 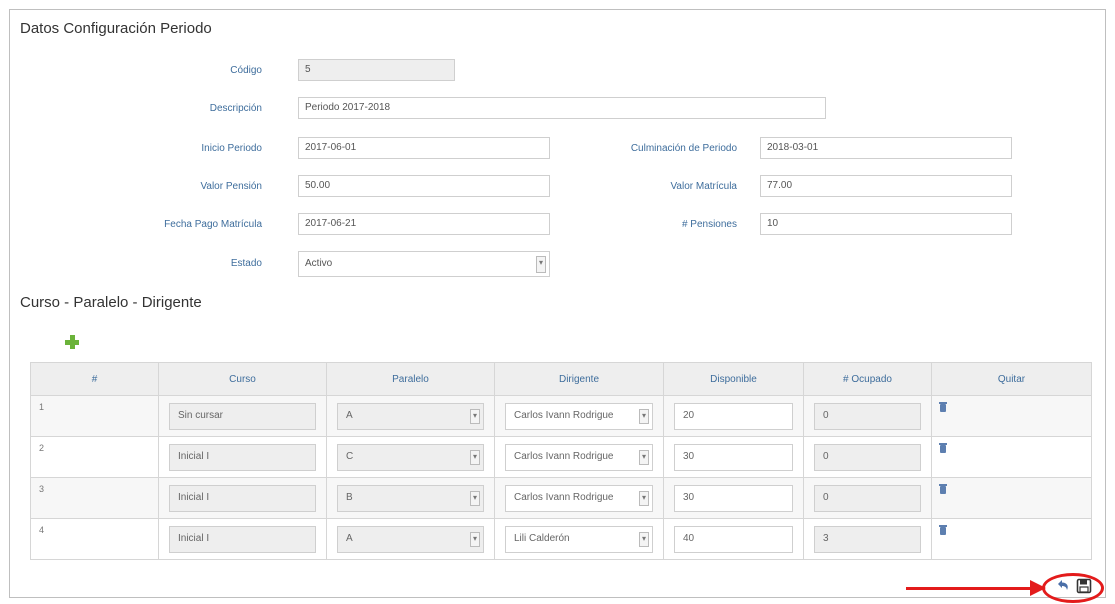 I want to click on codigo-field: 5, so click(x=376, y=70).